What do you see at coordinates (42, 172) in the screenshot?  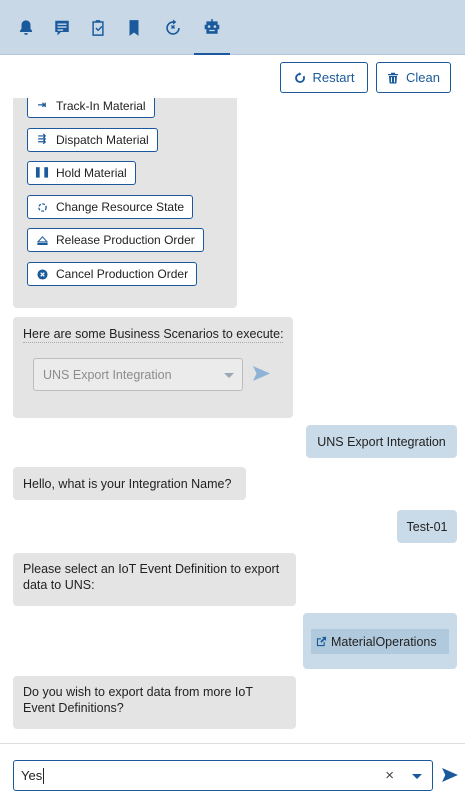 I see `pause-icon: ❚❚` at bounding box center [42, 172].